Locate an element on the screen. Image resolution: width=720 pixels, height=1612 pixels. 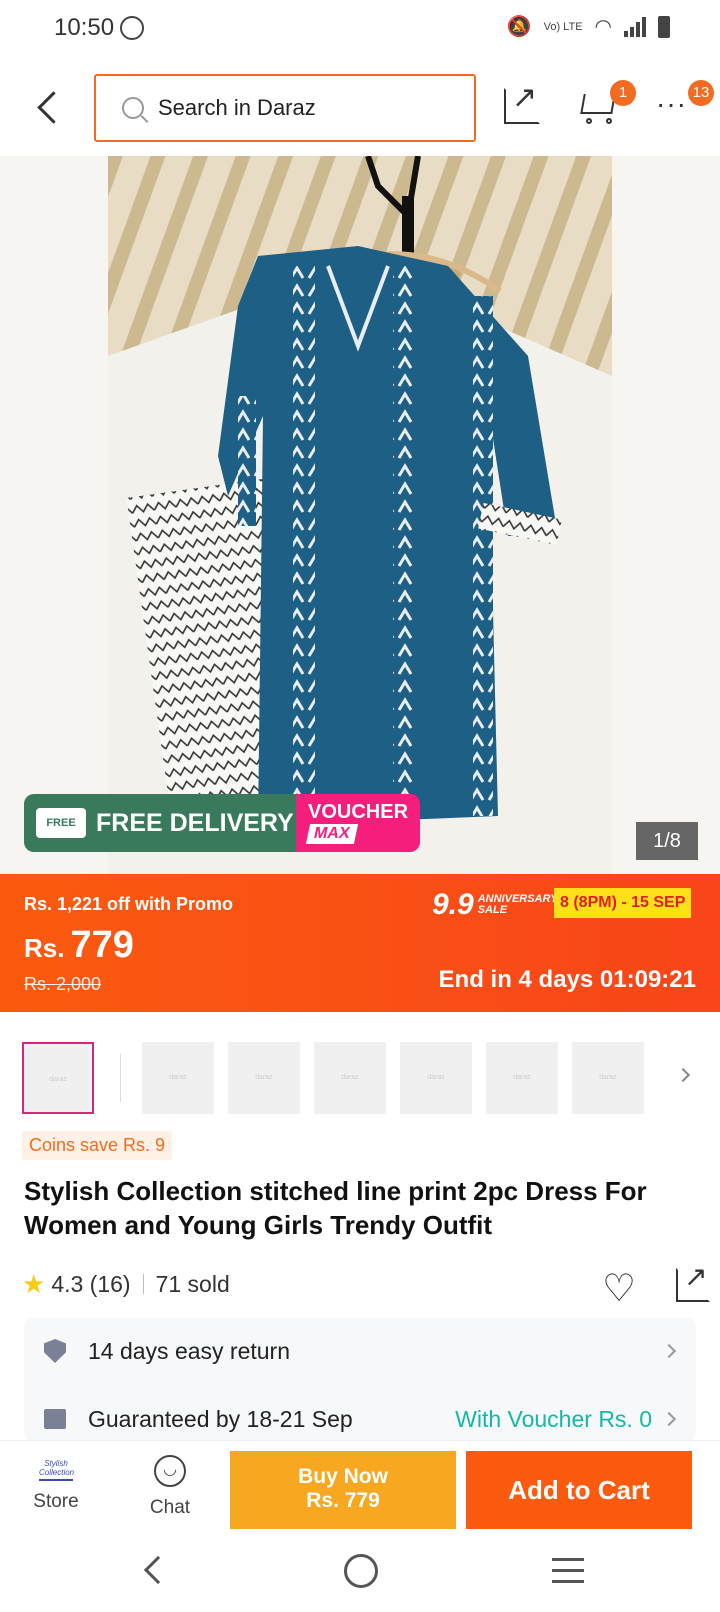
system-recents-icon is located at coordinates (568, 1574).